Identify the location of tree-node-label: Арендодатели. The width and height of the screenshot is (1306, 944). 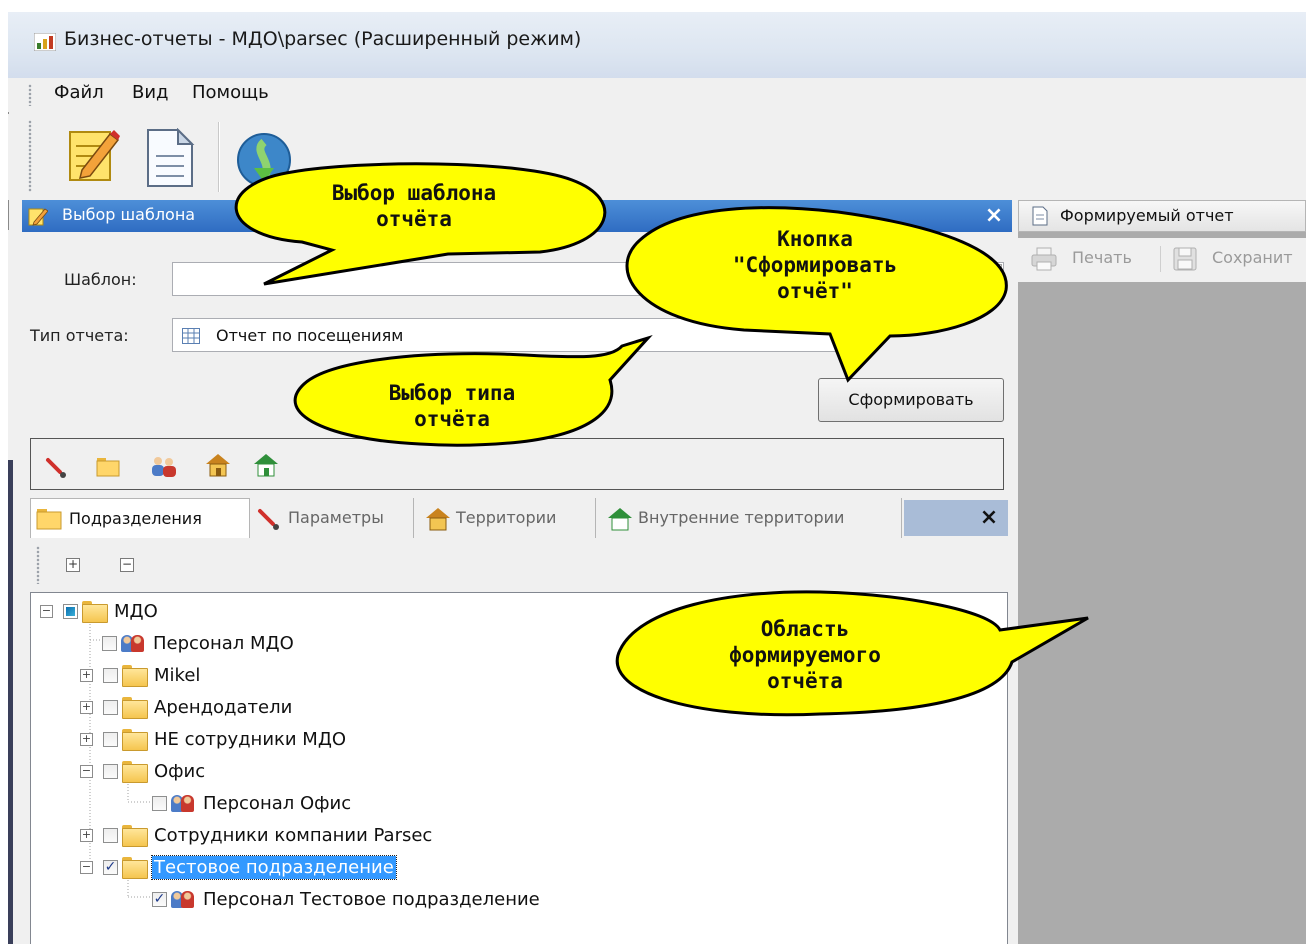
(223, 707).